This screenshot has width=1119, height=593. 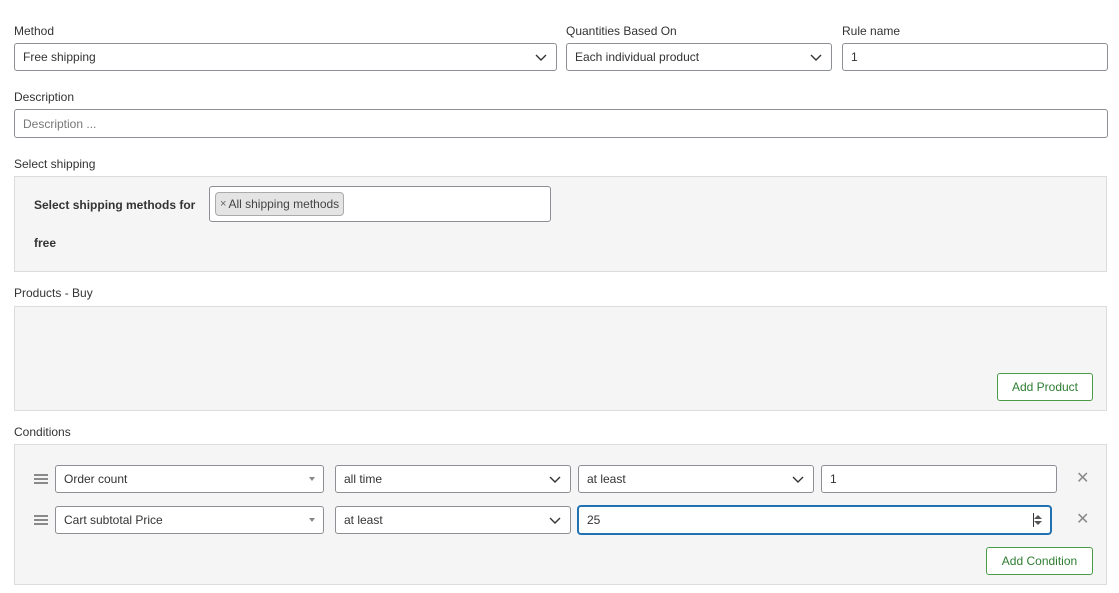 I want to click on description-label: Description, so click(x=44, y=97).